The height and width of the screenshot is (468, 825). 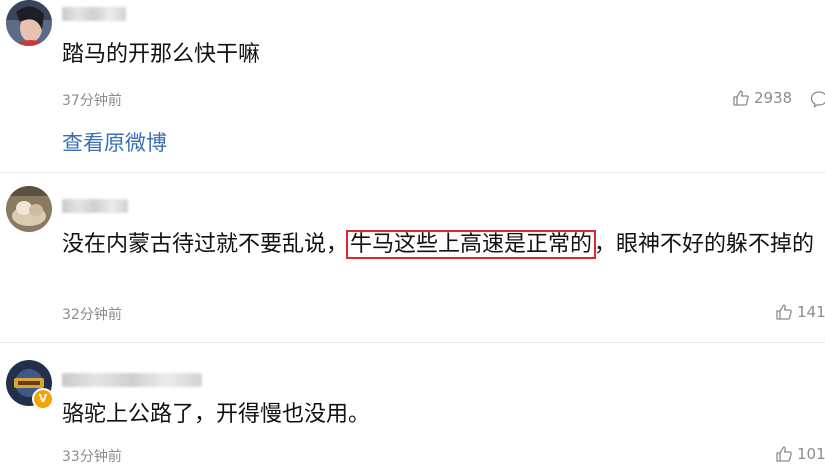 I want to click on comment-time: 33分钟前, so click(x=92, y=457).